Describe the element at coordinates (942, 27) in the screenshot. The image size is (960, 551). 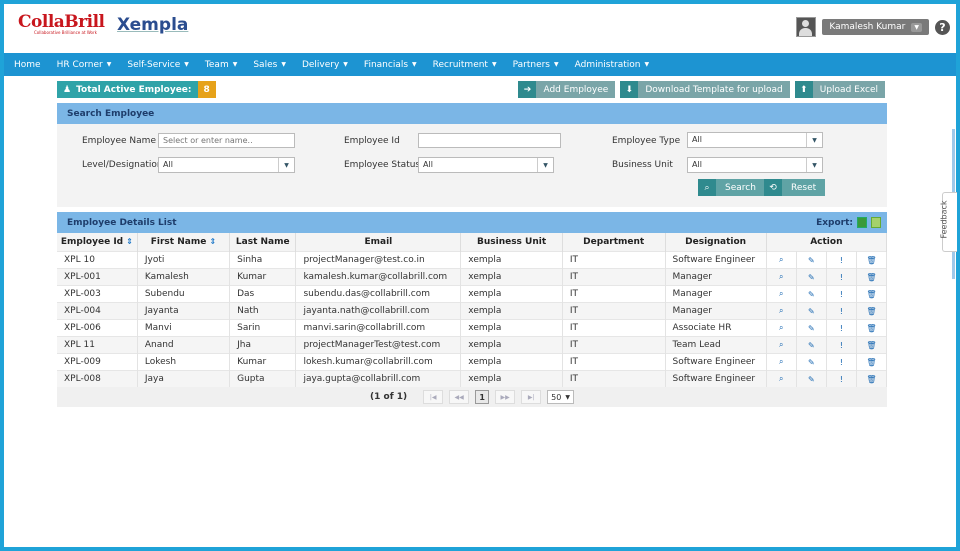
I see `help-icon: ?` at that location.